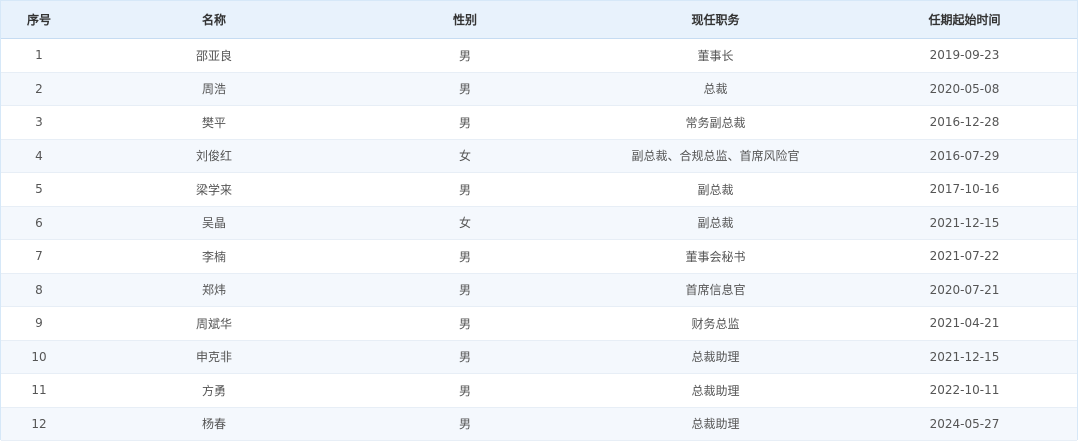 The width and height of the screenshot is (1080, 447). I want to click on table-row: 12 杨春 男 总裁助理 2024-05-27, so click(539, 424).